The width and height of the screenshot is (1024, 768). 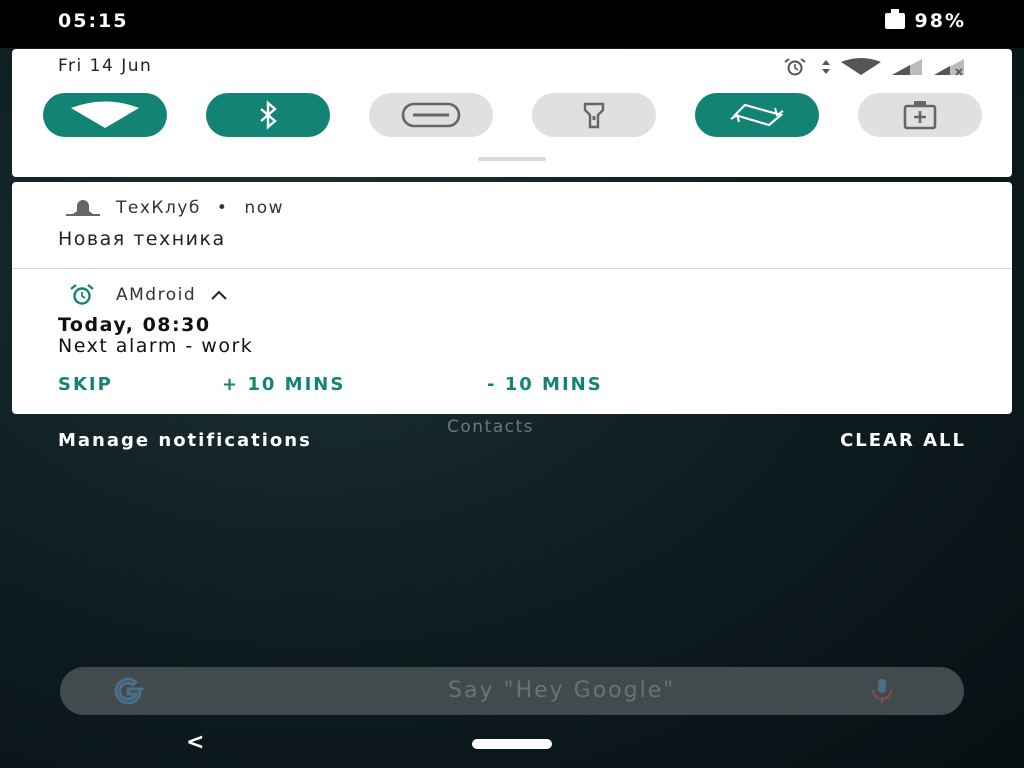 I want to click on do-not-disturb-icon, so click(x=431, y=115).